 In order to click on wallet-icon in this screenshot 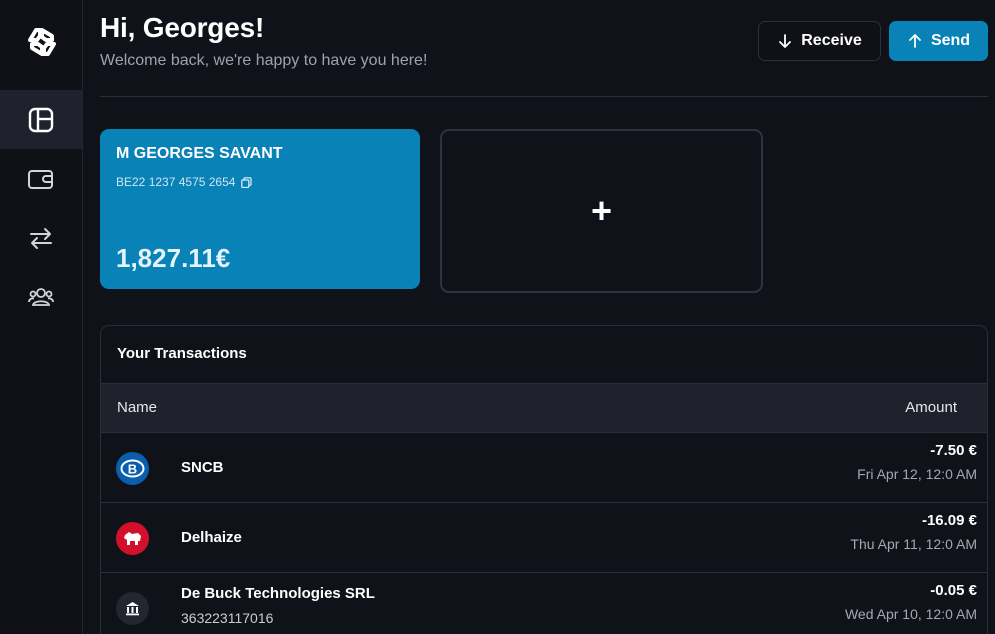, I will do `click(40, 179)`.